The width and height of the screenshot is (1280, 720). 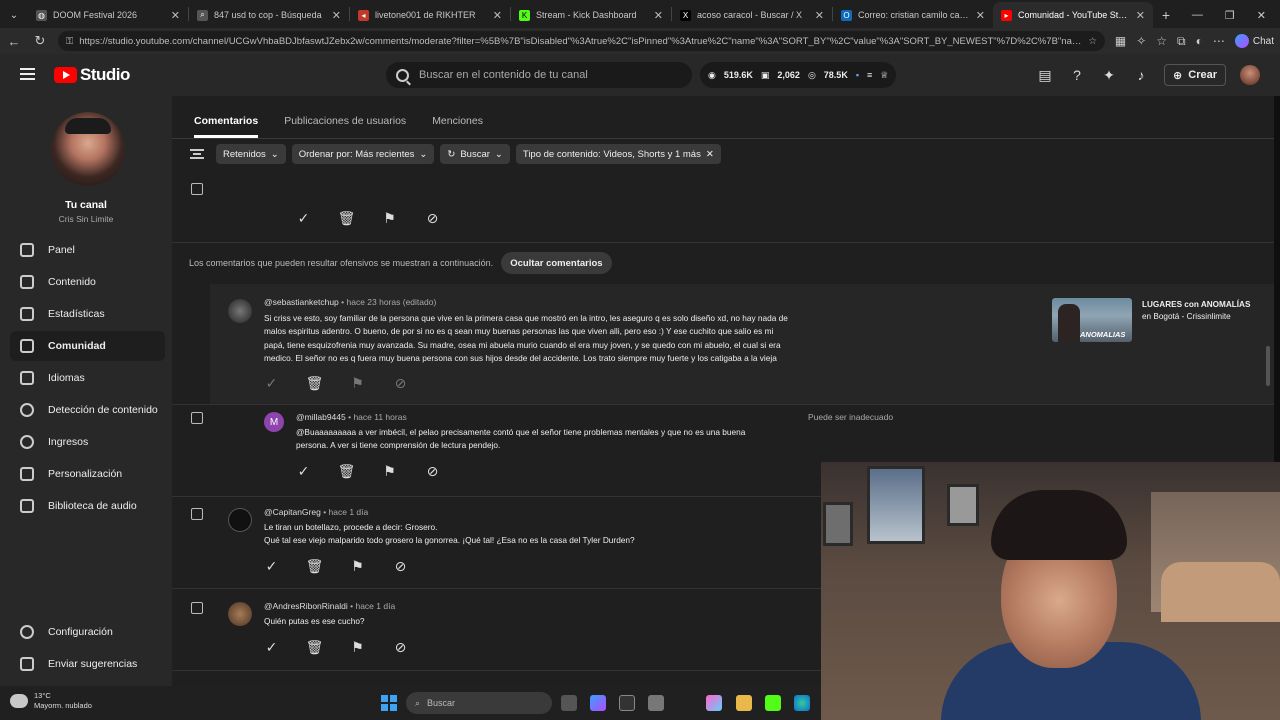 What do you see at coordinates (556, 263) in the screenshot?
I see `hide-comments-button: Ocultar comentarios` at bounding box center [556, 263].